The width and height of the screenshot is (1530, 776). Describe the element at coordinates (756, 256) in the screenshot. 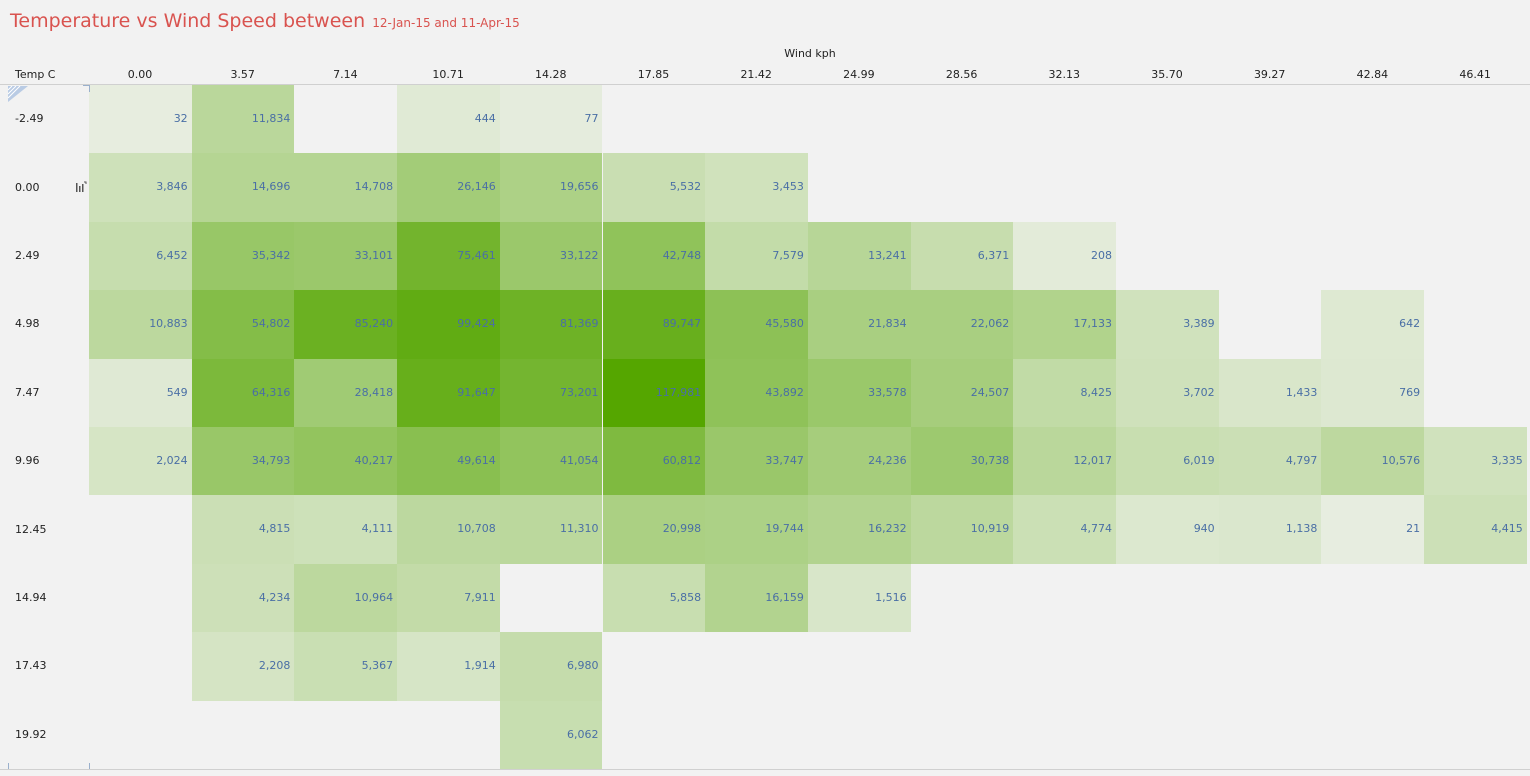

I see `heatmap-cell: 7,579` at that location.